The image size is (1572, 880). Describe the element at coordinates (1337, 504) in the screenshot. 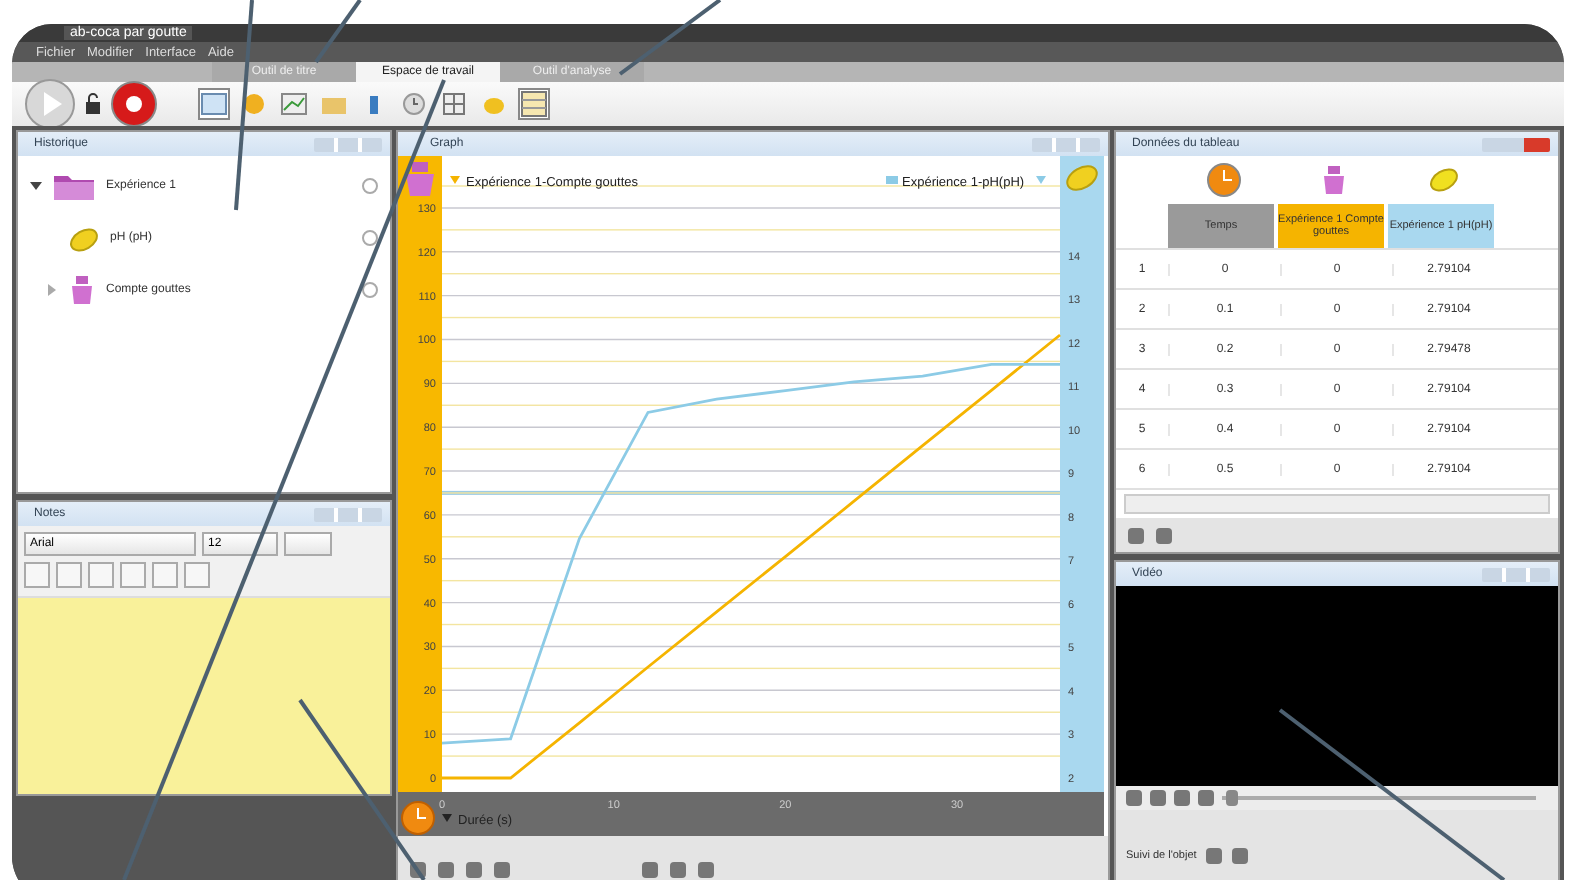

I see `scroll-bar` at that location.